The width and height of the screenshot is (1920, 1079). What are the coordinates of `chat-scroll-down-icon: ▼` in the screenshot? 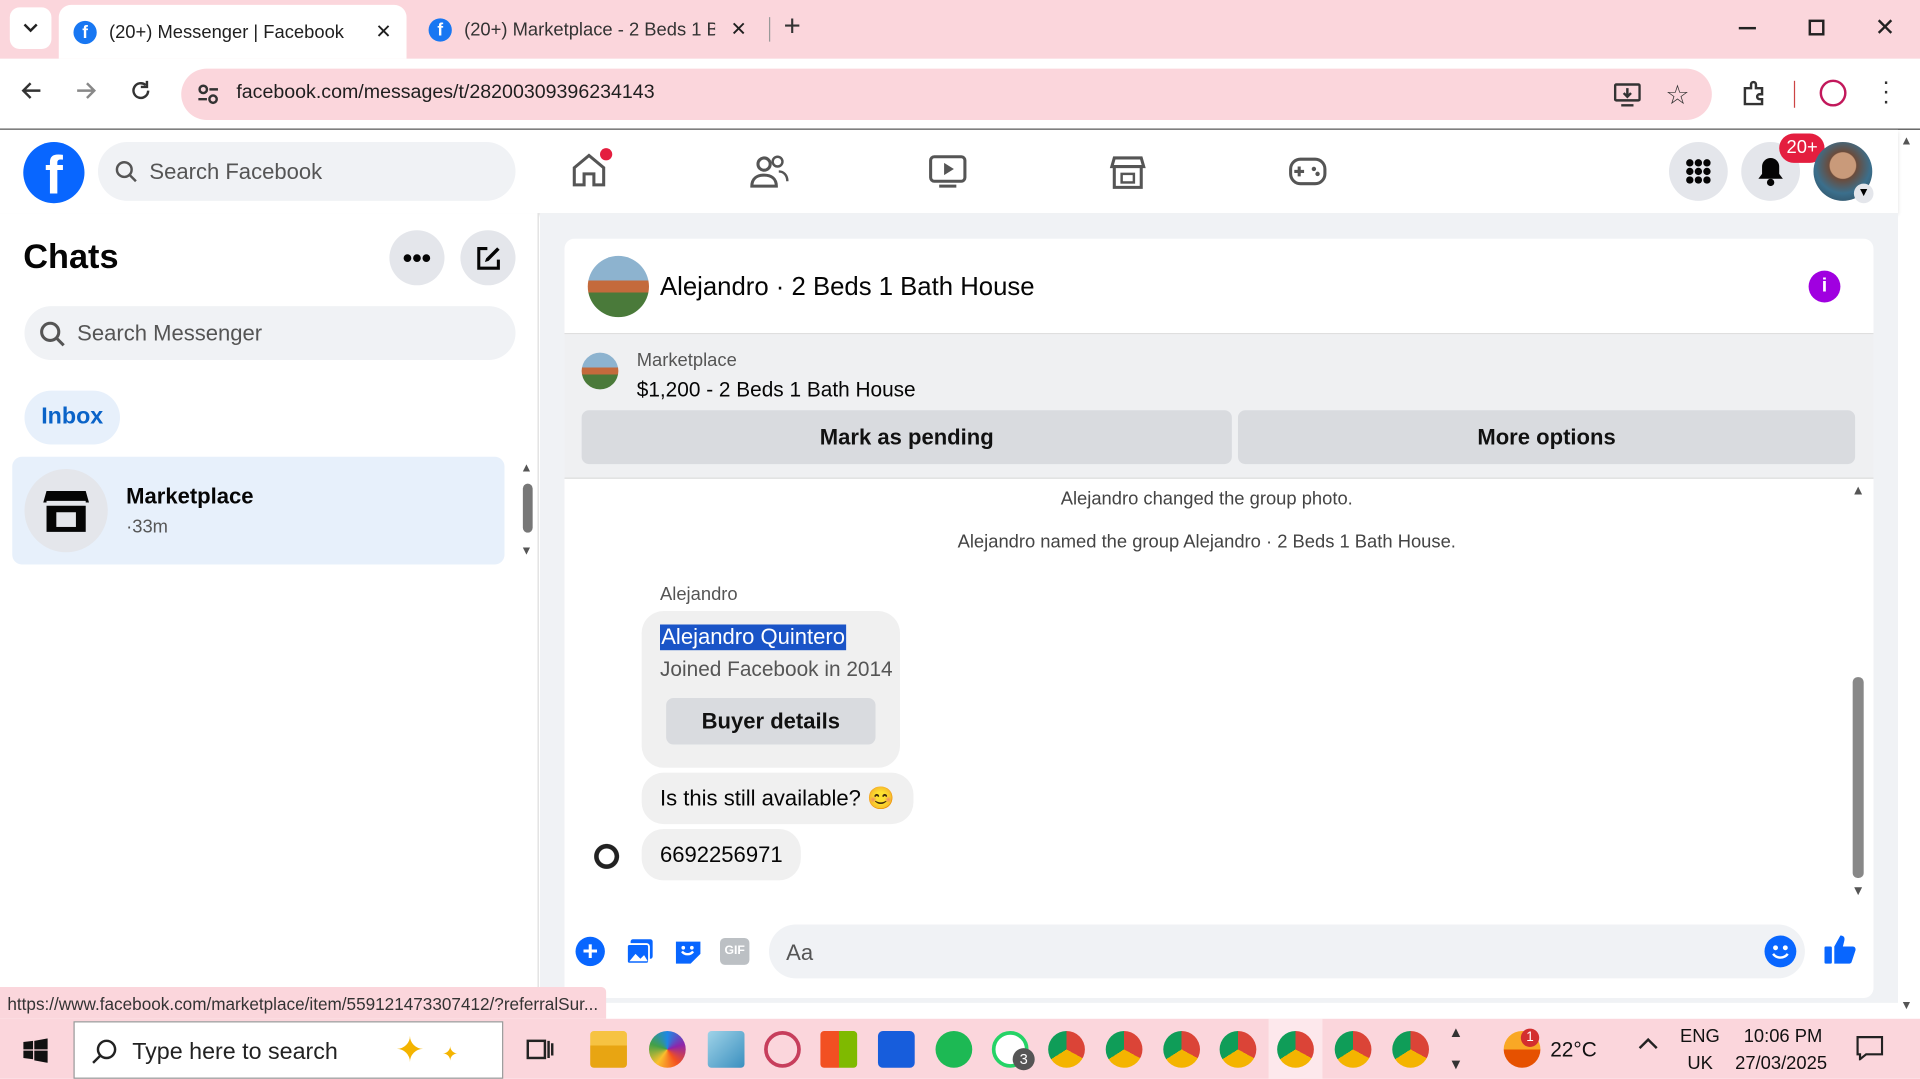 It's located at (1857, 891).